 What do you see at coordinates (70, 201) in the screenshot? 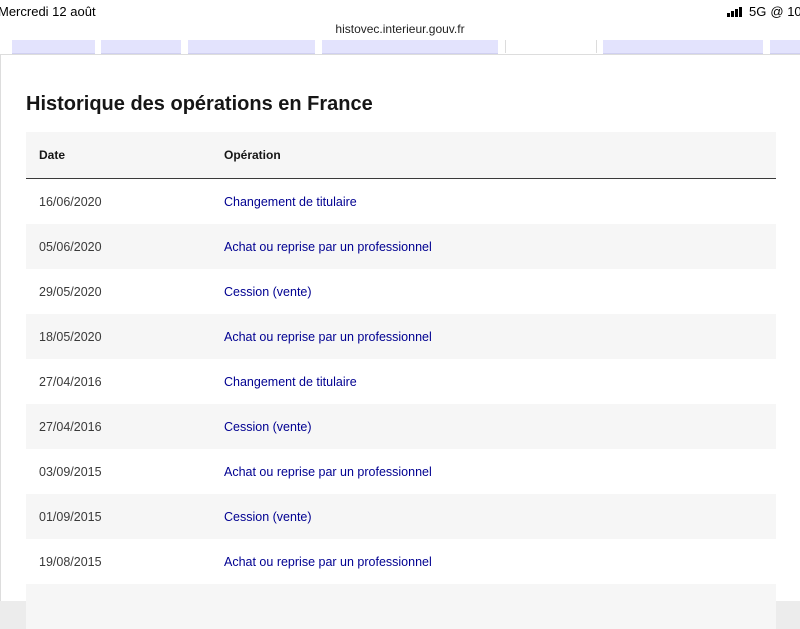
I see `row-date: 16/06/2020` at bounding box center [70, 201].